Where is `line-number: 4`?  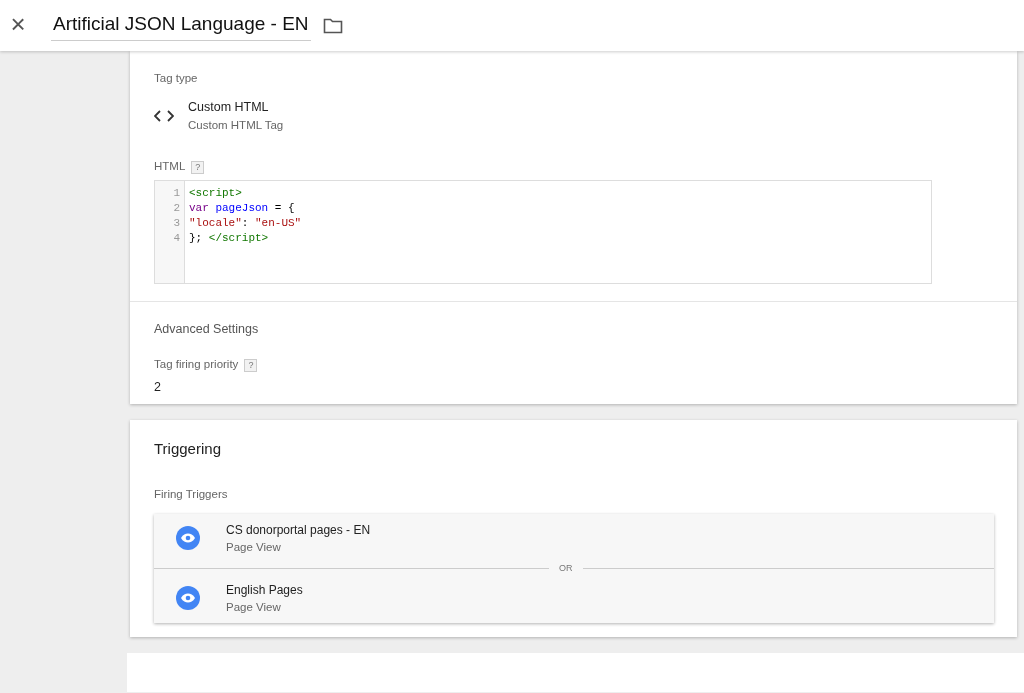
line-number: 4 is located at coordinates (176, 238).